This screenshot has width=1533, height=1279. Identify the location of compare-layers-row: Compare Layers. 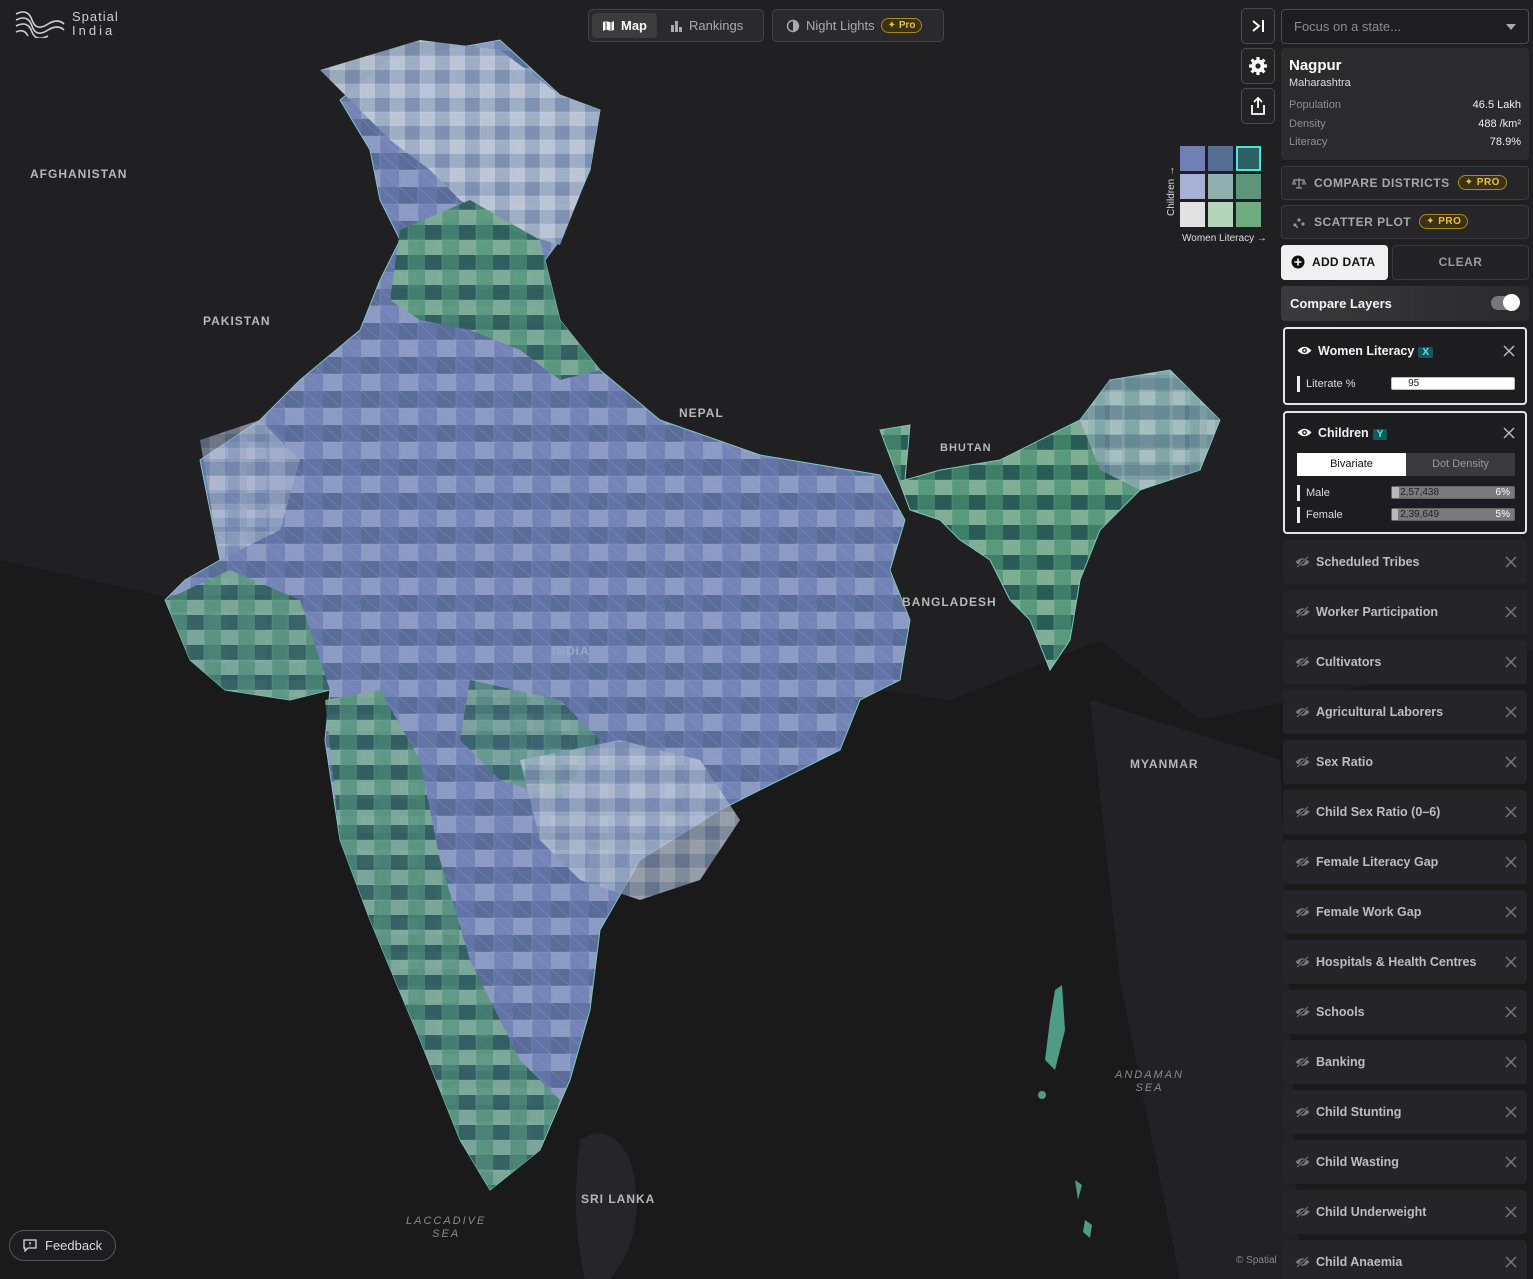
(1405, 303).